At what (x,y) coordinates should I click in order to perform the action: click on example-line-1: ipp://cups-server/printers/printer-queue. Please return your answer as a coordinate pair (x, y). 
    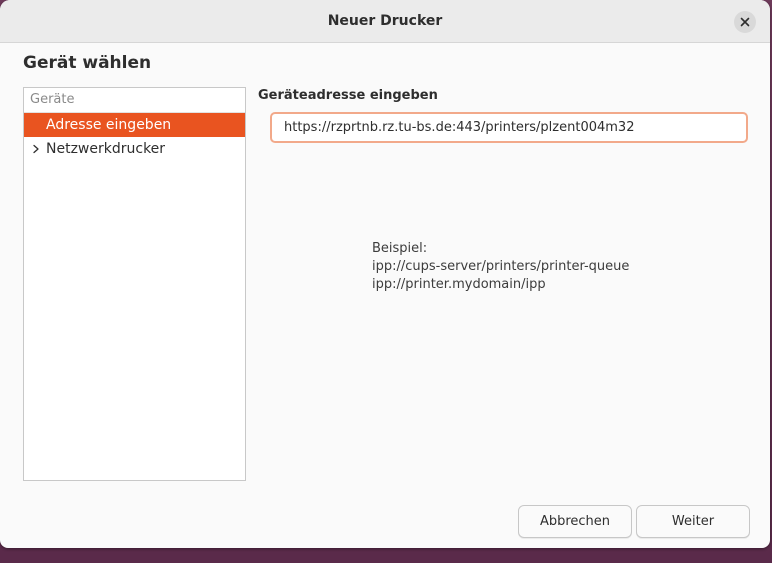
    Looking at the image, I should click on (501, 266).